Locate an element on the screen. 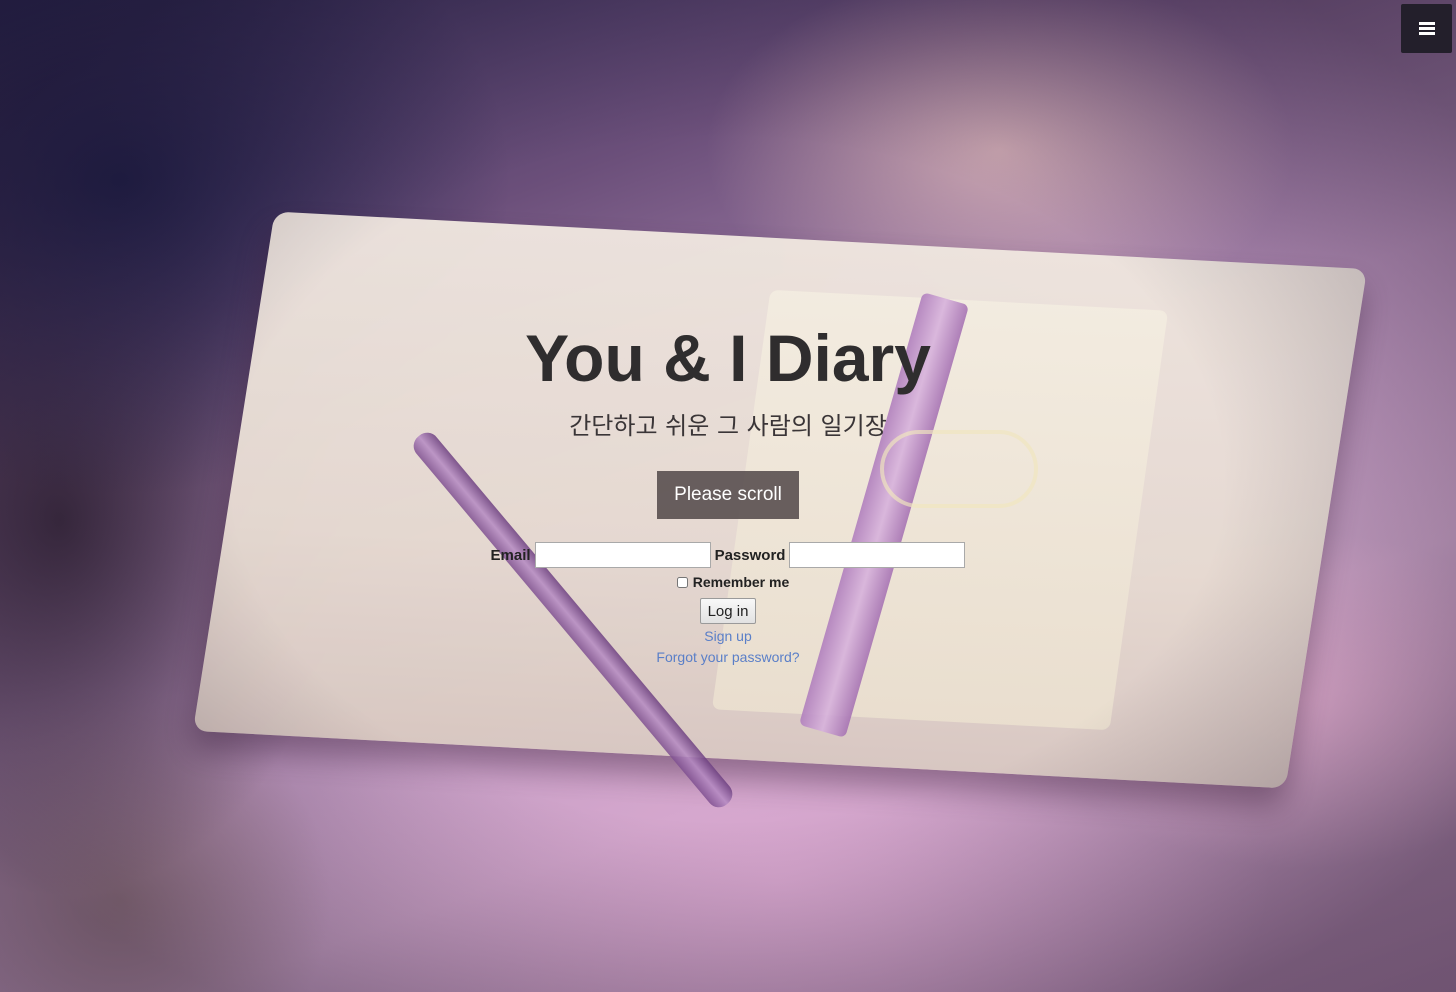 The width and height of the screenshot is (1456, 992). password-field is located at coordinates (877, 555).